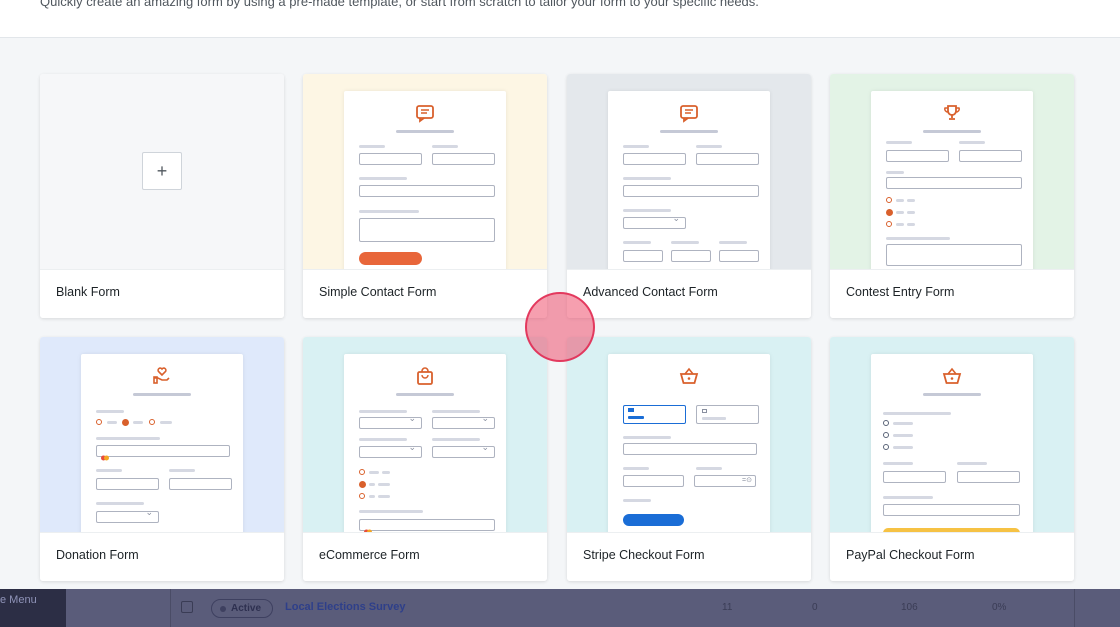 This screenshot has height=627, width=1120. I want to click on template-label: Donation Form, so click(97, 555).